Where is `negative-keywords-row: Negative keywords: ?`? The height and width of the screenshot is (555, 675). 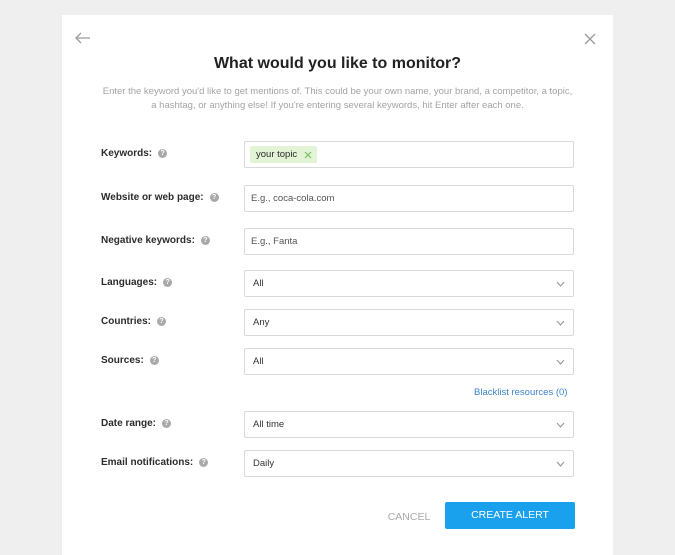
negative-keywords-row: Negative keywords: ? is located at coordinates (337, 242).